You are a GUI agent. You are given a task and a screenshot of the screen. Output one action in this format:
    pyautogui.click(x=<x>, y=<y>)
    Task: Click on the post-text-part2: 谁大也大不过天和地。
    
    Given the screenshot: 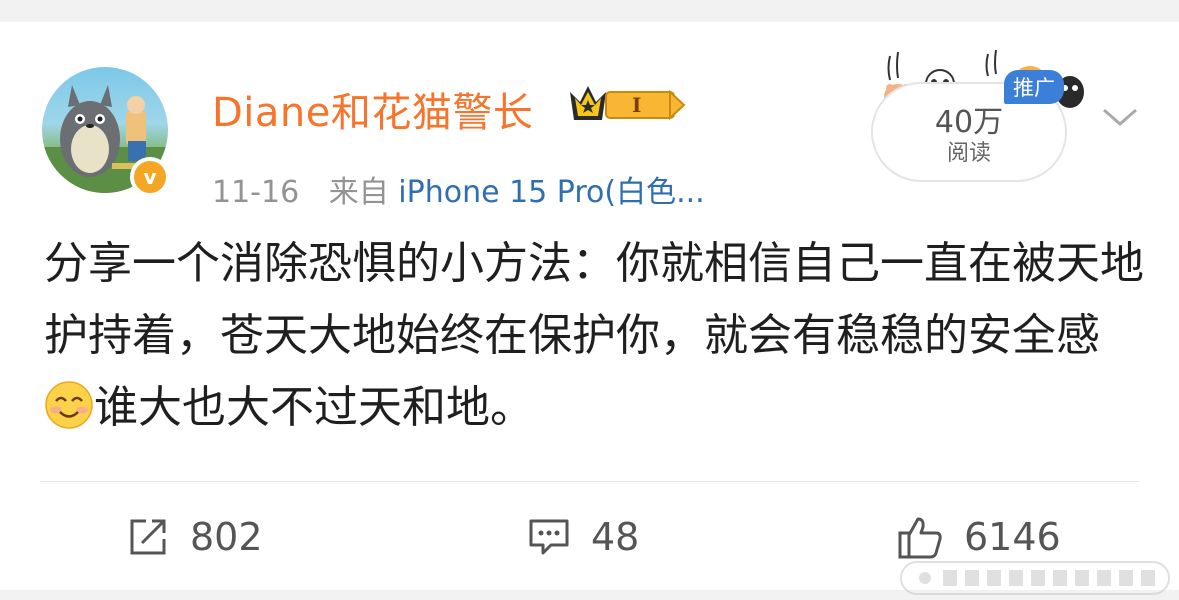 What is the action you would take?
    pyautogui.click(x=314, y=407)
    